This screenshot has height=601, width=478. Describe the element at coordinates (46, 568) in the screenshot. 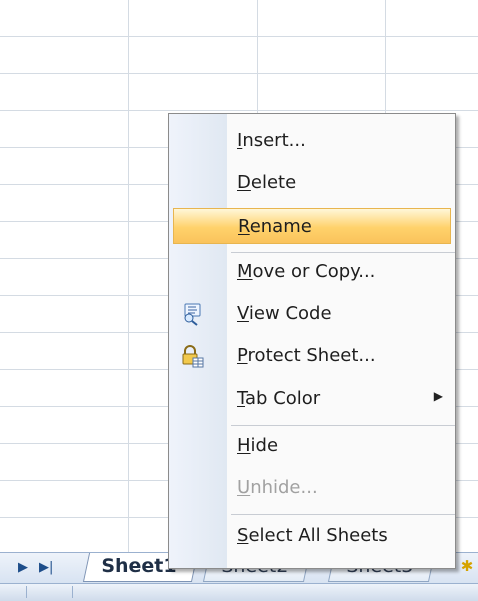

I see `last-sheet-button: ▶|` at that location.